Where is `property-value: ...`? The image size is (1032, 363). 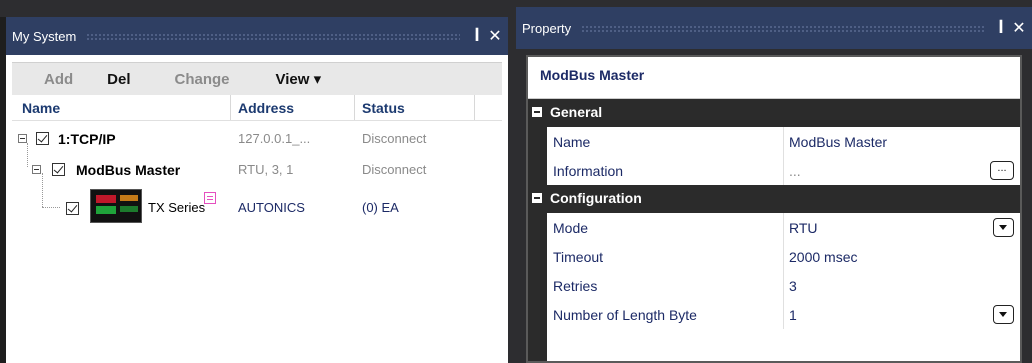 property-value: ... is located at coordinates (795, 171).